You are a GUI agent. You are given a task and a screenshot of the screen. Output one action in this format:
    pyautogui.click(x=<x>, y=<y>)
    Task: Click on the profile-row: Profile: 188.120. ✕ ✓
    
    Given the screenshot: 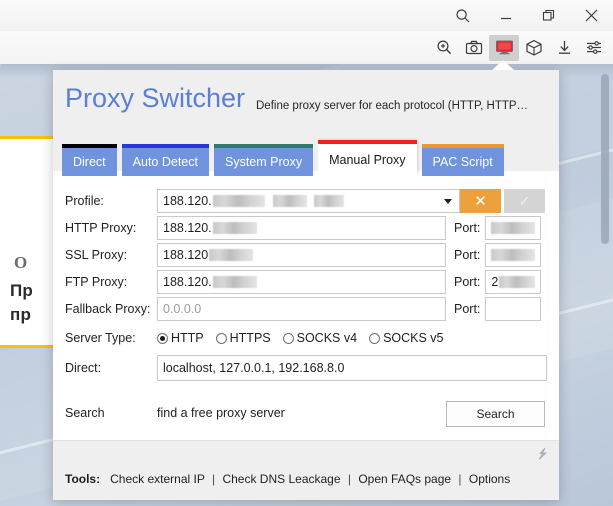 What is the action you would take?
    pyautogui.click(x=306, y=201)
    